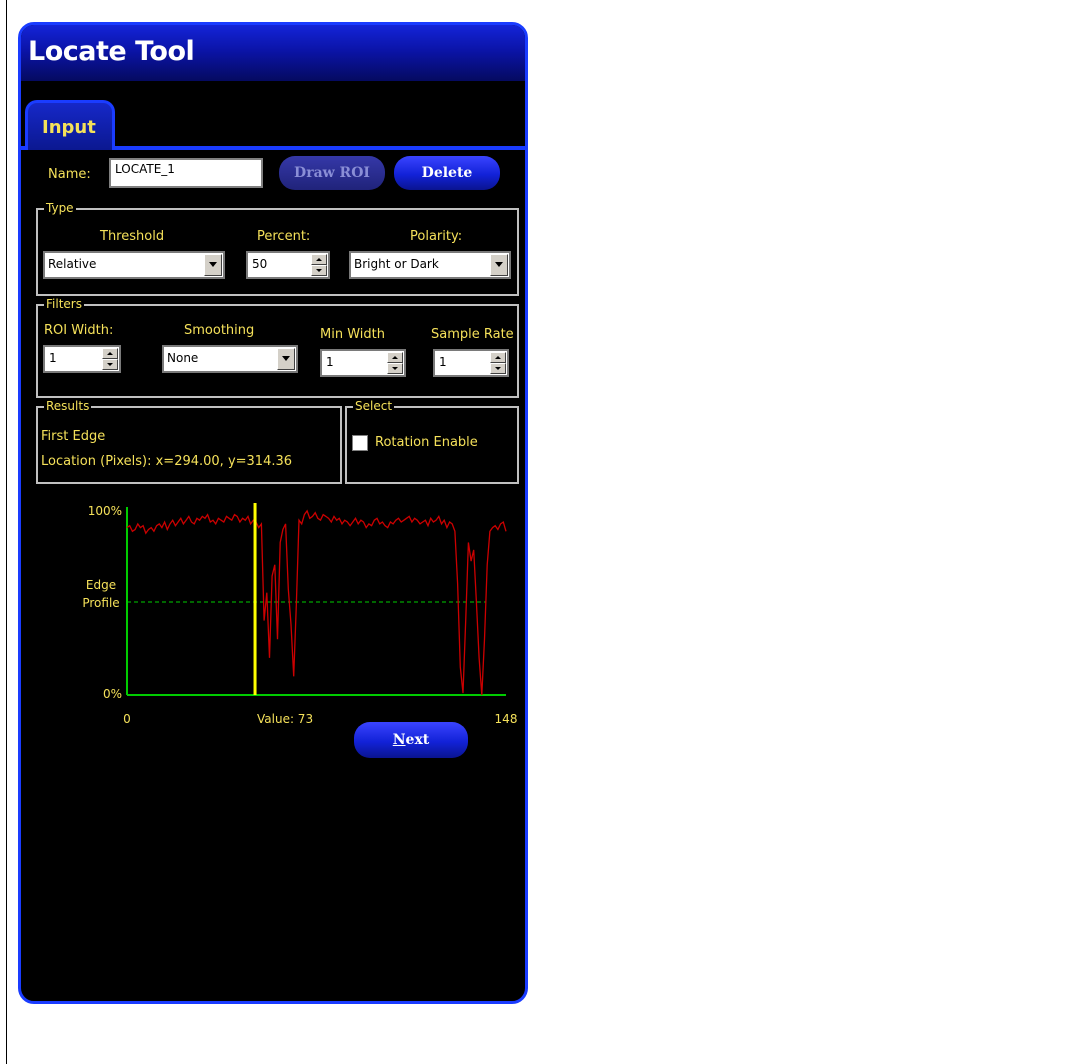  I want to click on filters-group-title: Filters, so click(64, 304).